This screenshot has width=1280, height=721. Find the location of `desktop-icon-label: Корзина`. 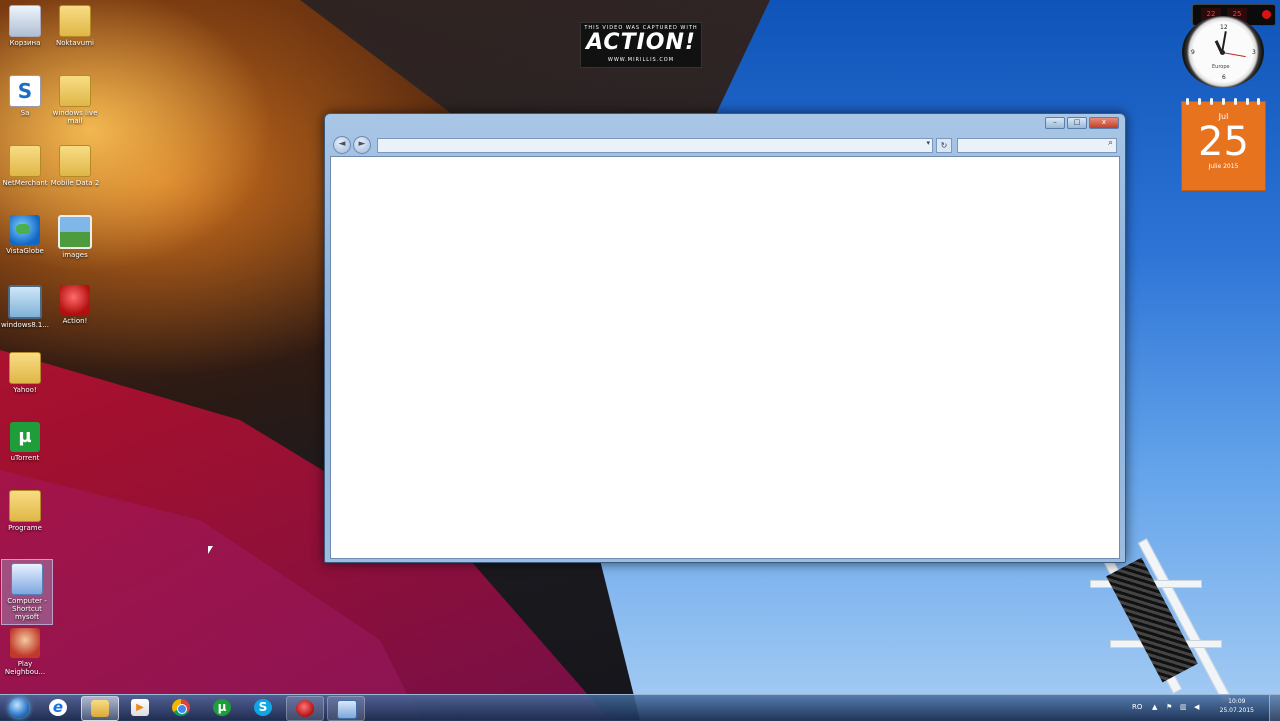

desktop-icon-label: Корзина is located at coordinates (25, 43).